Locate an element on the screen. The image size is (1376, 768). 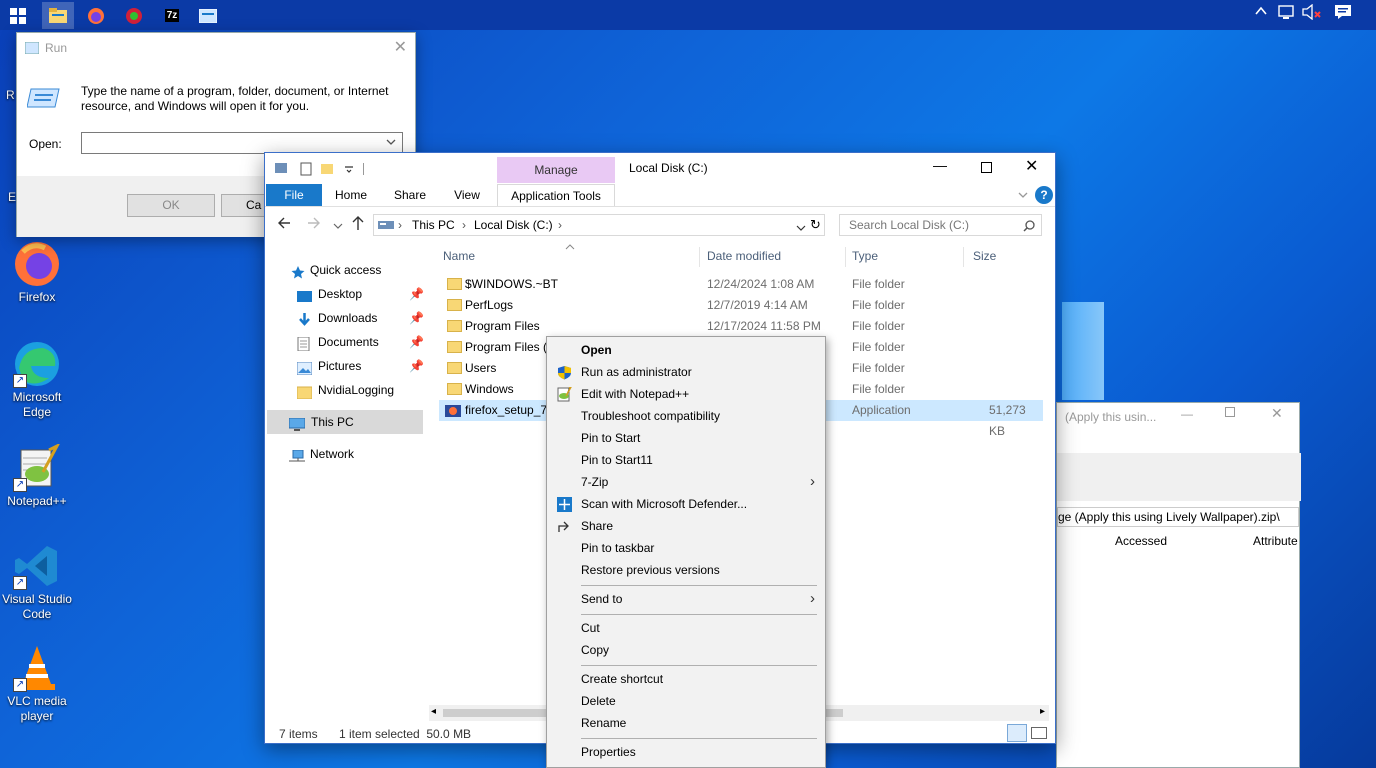
file-date: 12/7/2019 4:14 AM is located at coordinates (757, 305).